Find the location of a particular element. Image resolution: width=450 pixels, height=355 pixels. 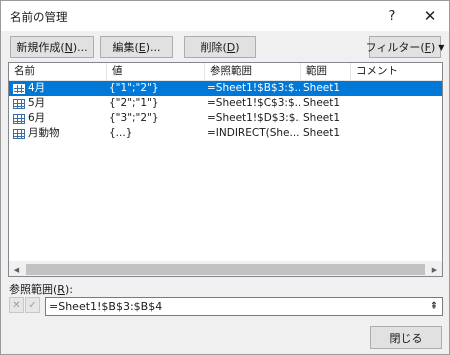

value-cell: {...} is located at coordinates (121, 133).